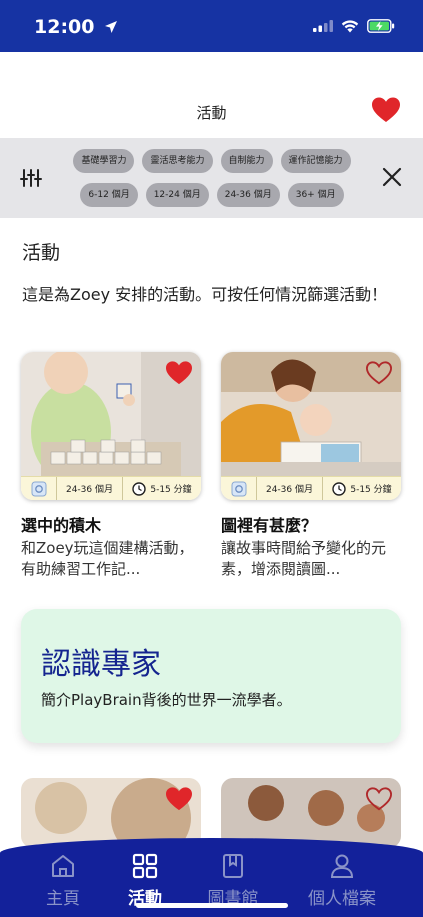 This screenshot has width=423, height=917. What do you see at coordinates (211, 676) in the screenshot?
I see `meet-experts-card: 認識專家 簡介PlayBrain背後的世界一流學者。` at bounding box center [211, 676].